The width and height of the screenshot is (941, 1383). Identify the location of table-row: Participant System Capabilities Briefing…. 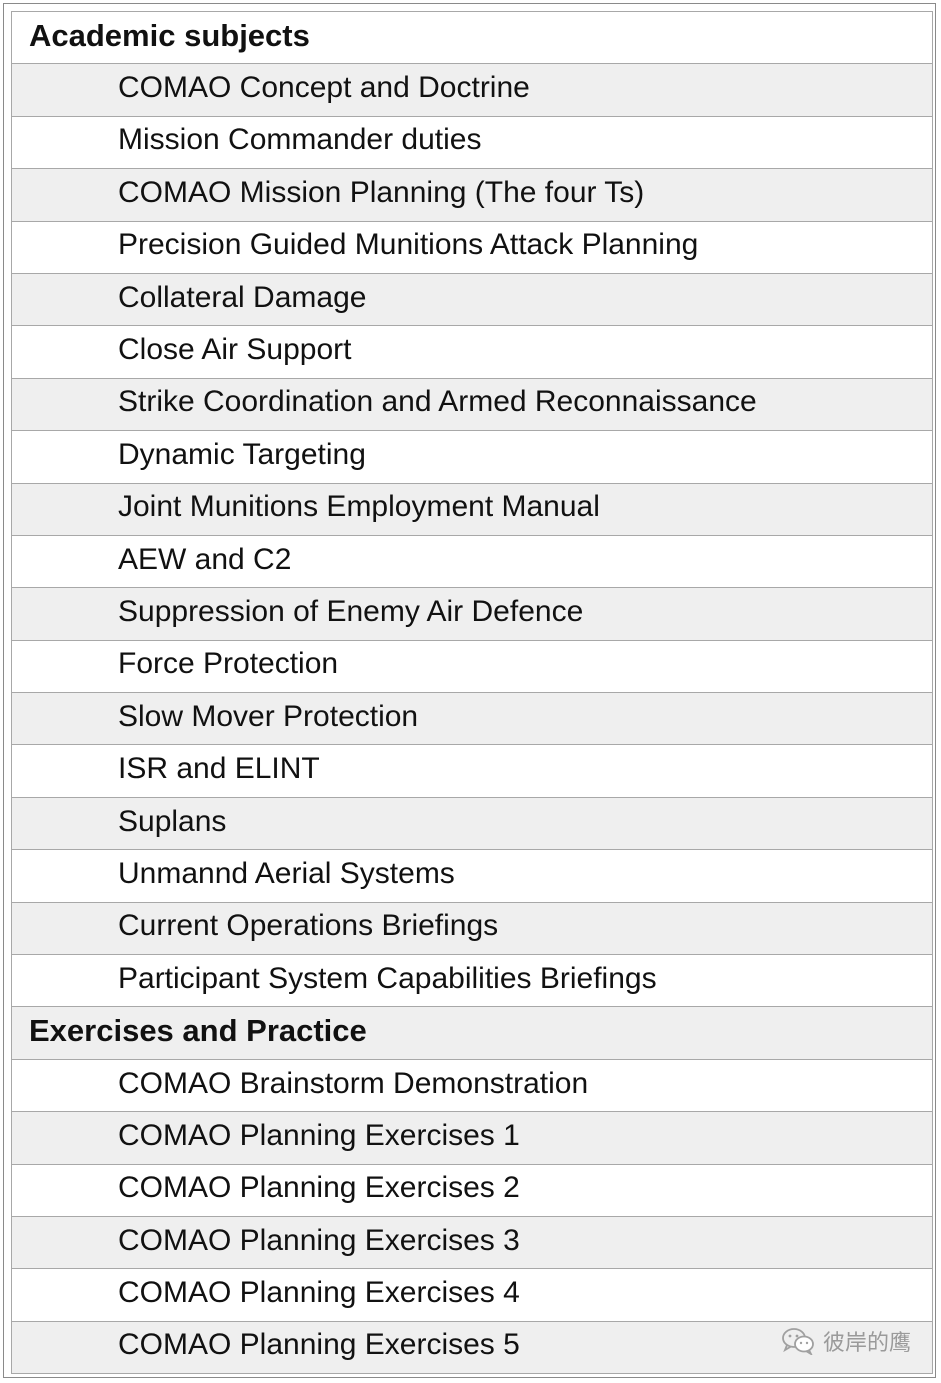
(472, 981).